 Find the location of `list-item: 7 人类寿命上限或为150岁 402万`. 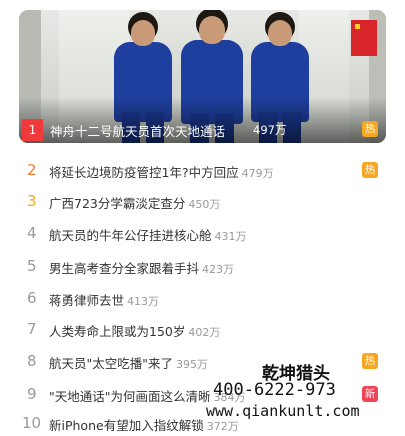

list-item: 7 人类寿命上限或为150岁 402万 is located at coordinates (202, 329).